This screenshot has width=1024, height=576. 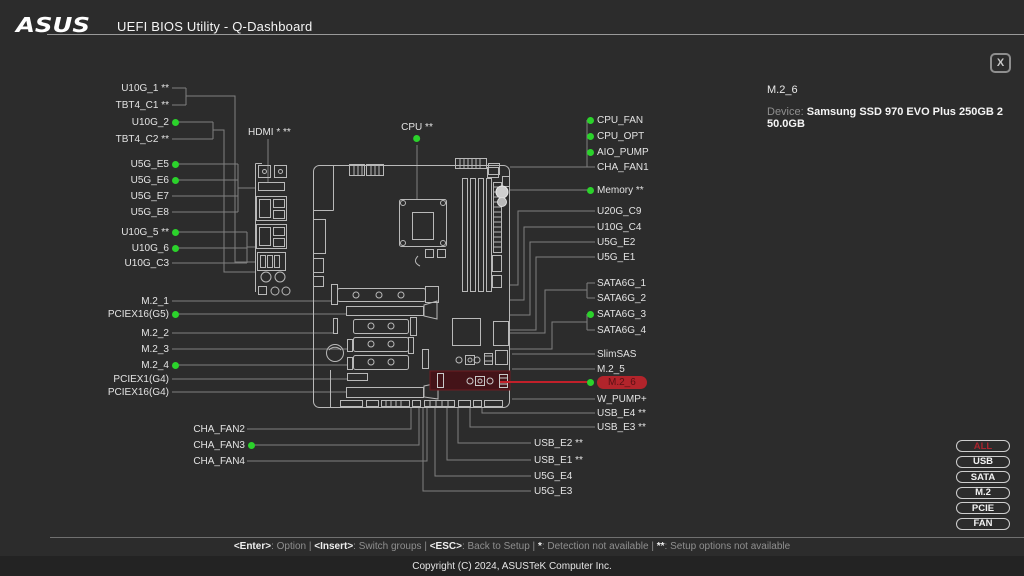 I want to click on connector-label-sata6g_1: SATA6G_1, so click(x=621, y=283).